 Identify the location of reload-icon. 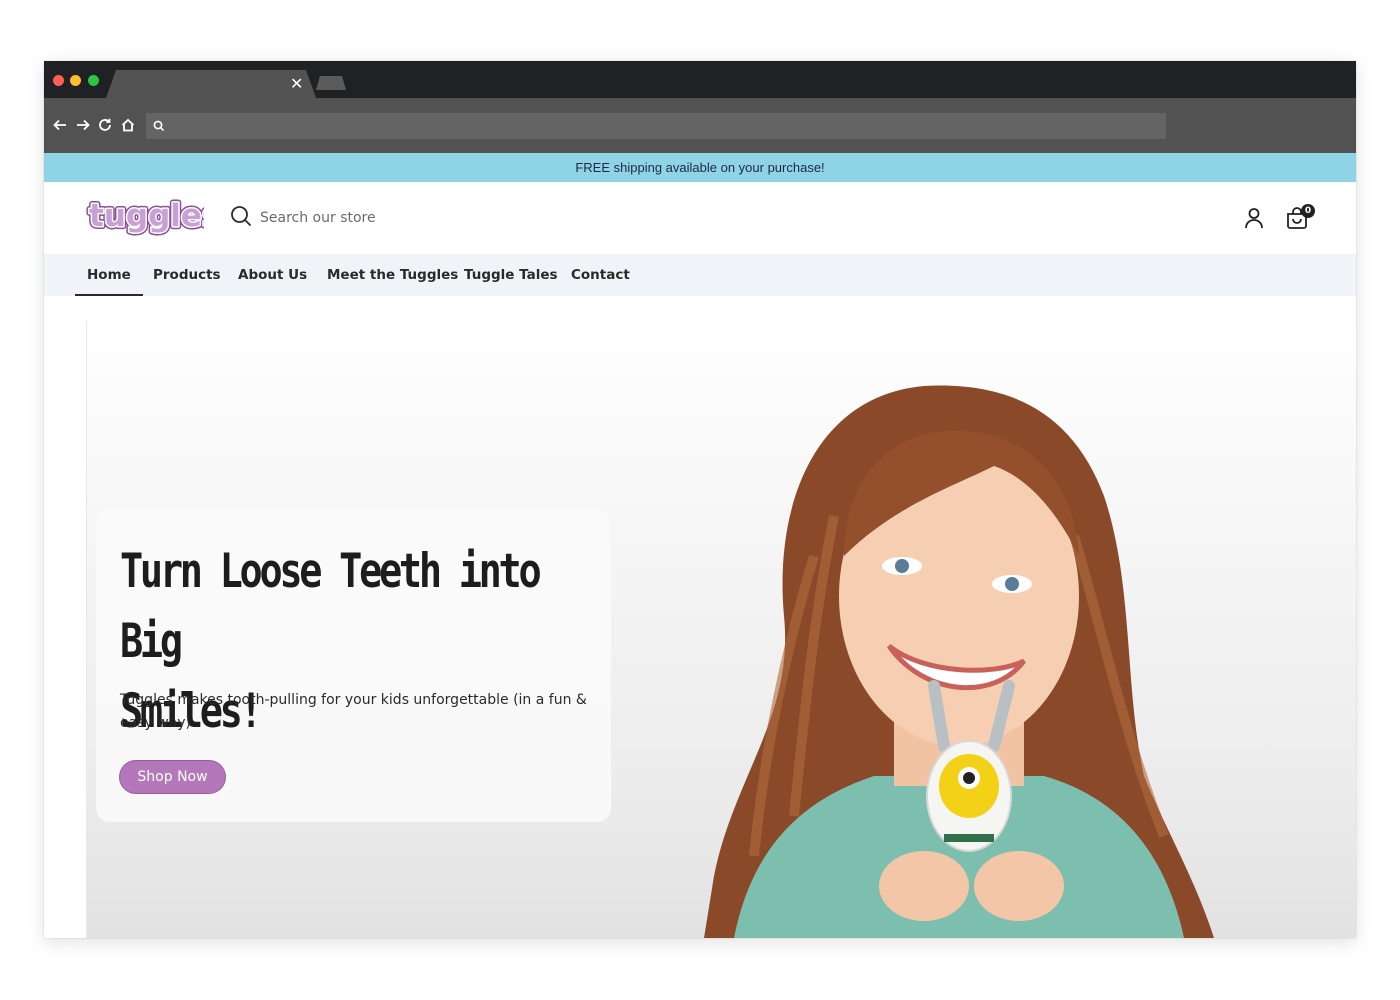
(105, 125).